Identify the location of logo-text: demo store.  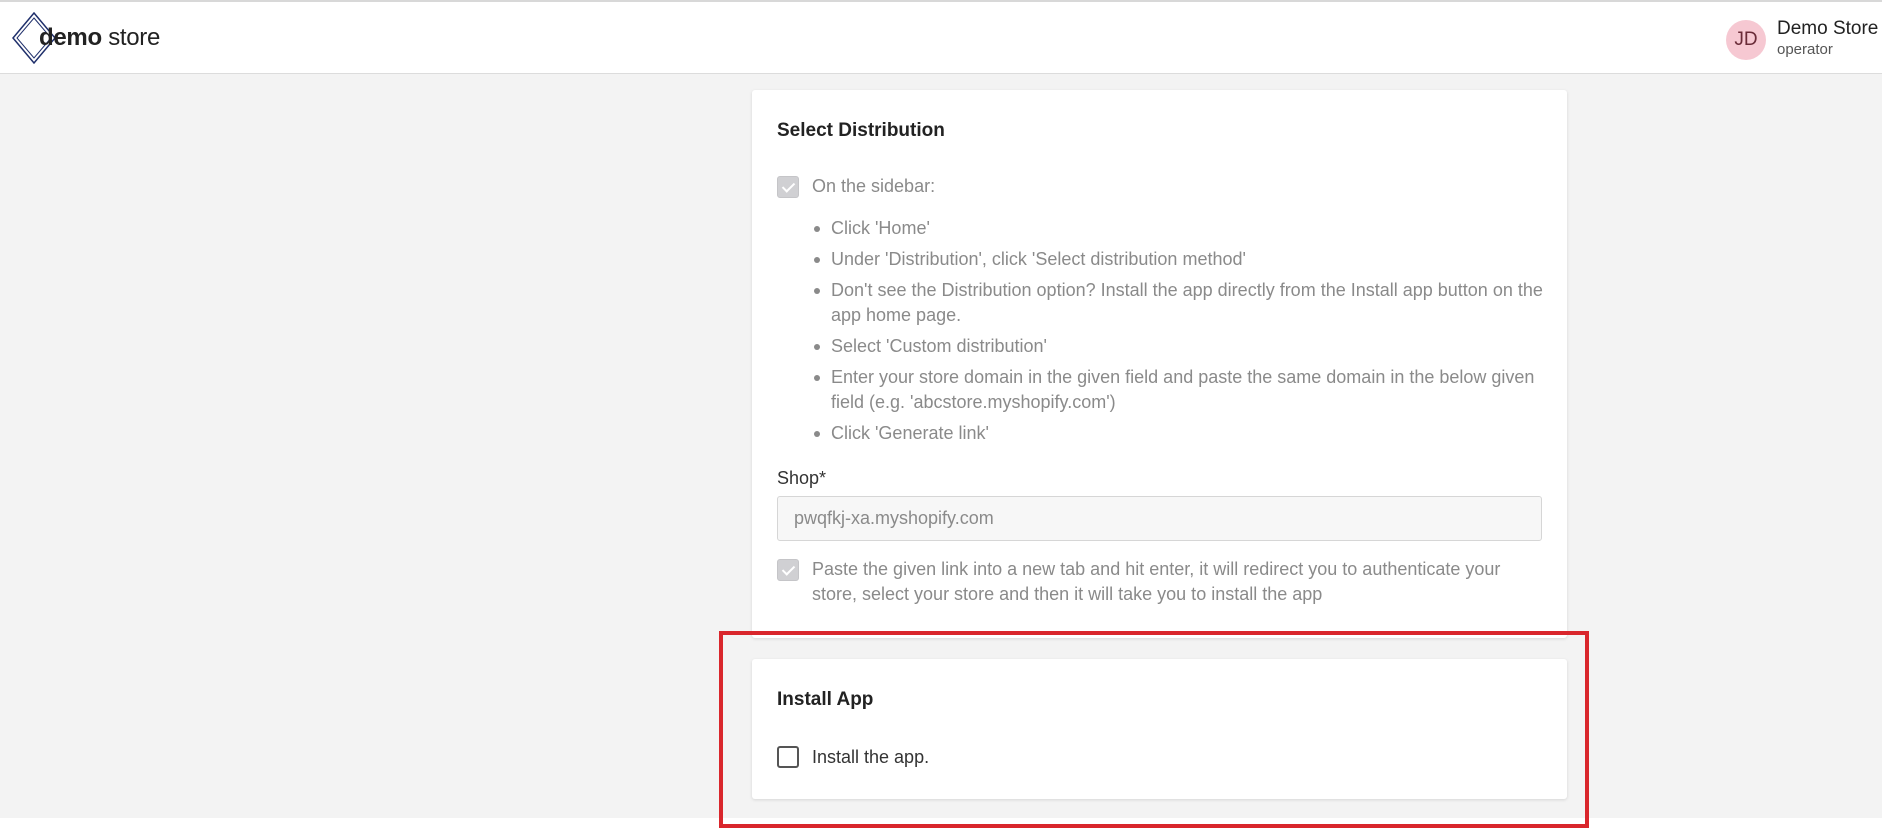
(99, 38).